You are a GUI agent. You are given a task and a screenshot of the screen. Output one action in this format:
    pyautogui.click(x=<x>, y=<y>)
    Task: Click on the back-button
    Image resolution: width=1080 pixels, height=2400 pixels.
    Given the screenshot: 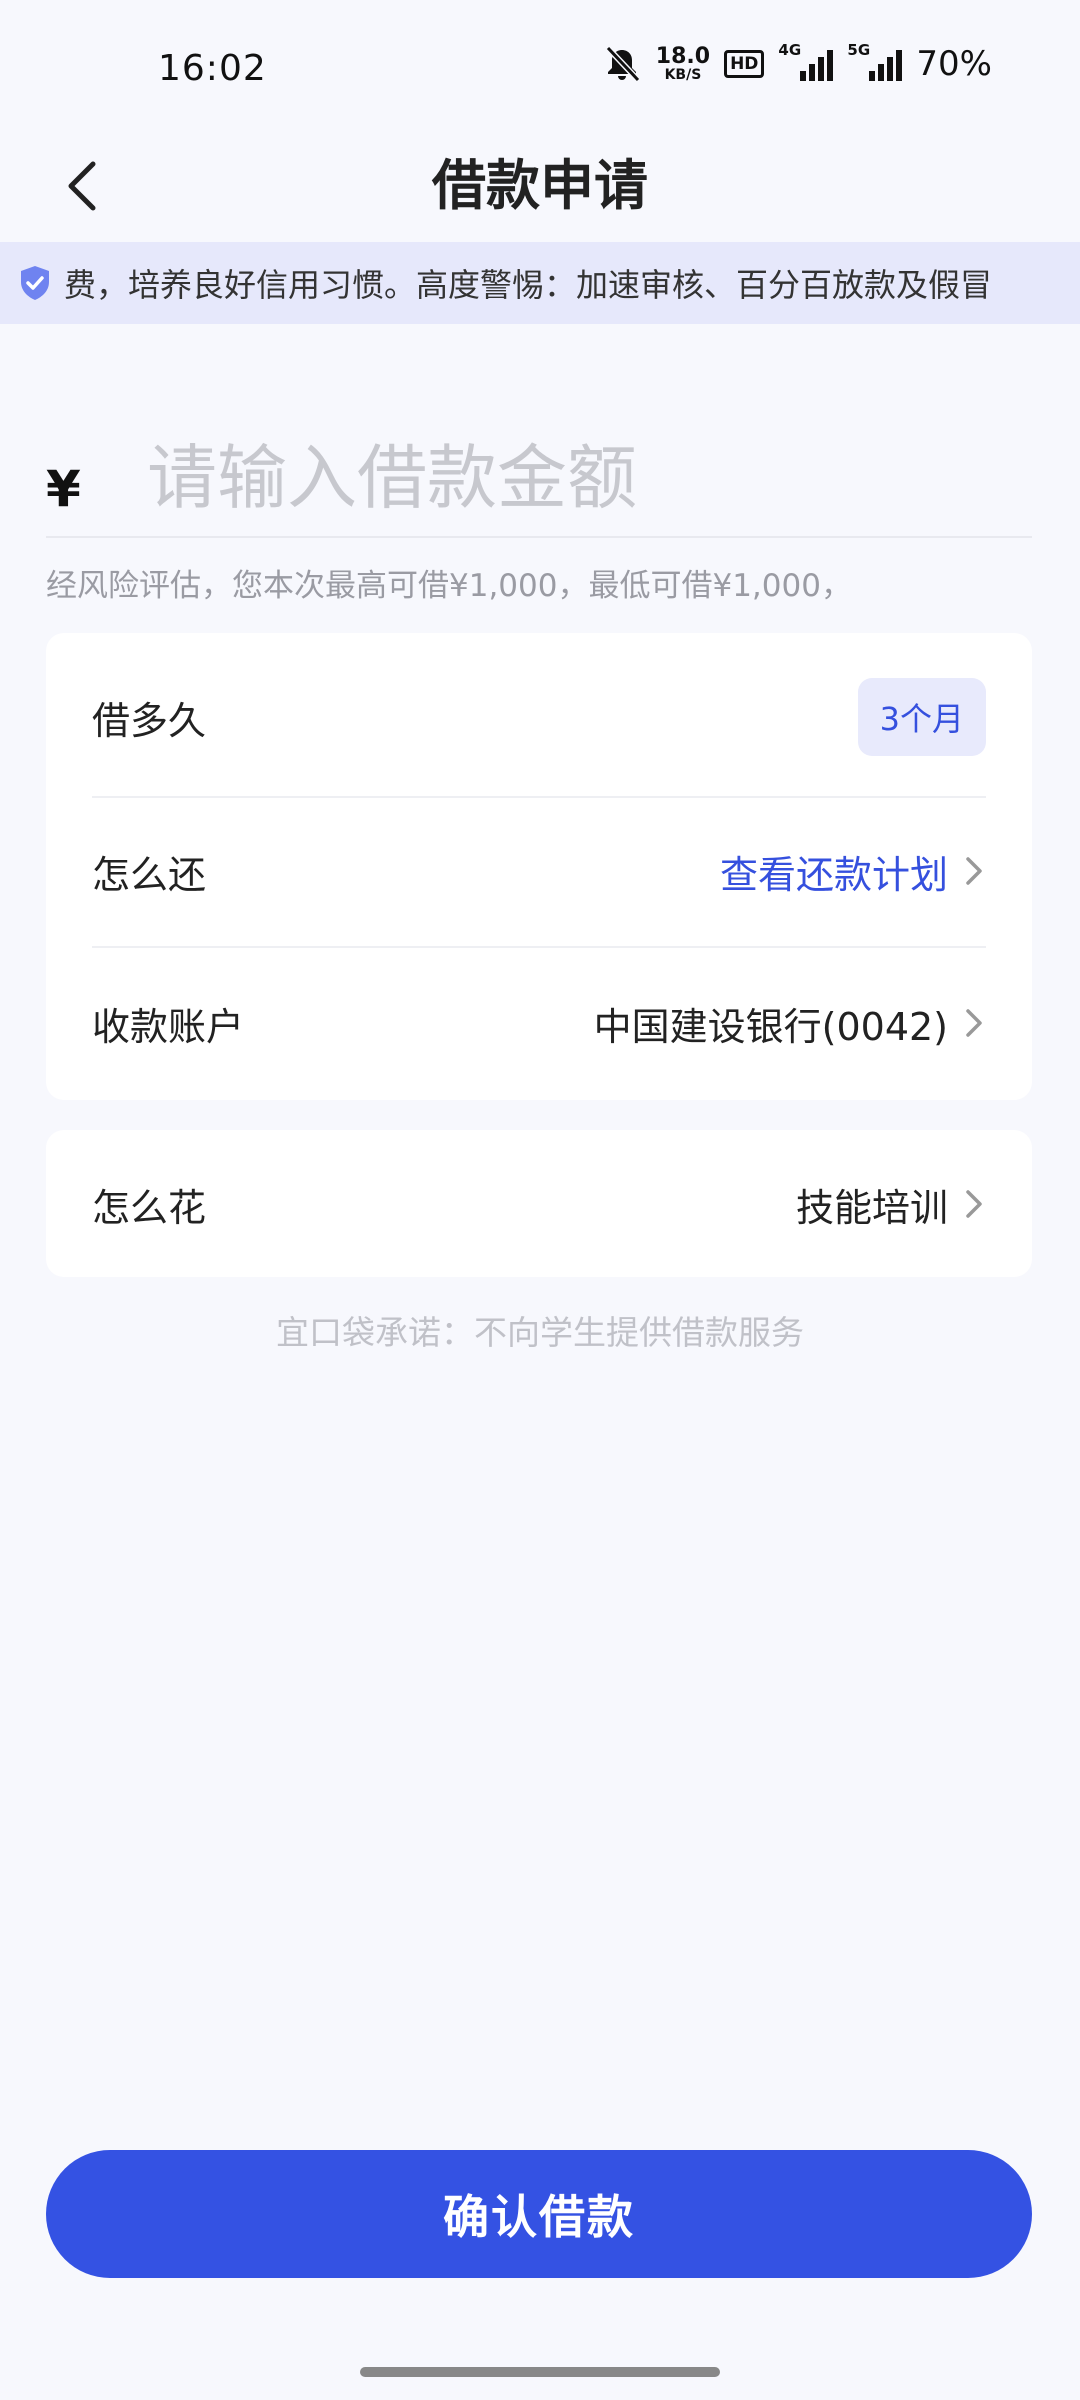 What is the action you would take?
    pyautogui.click(x=82, y=186)
    